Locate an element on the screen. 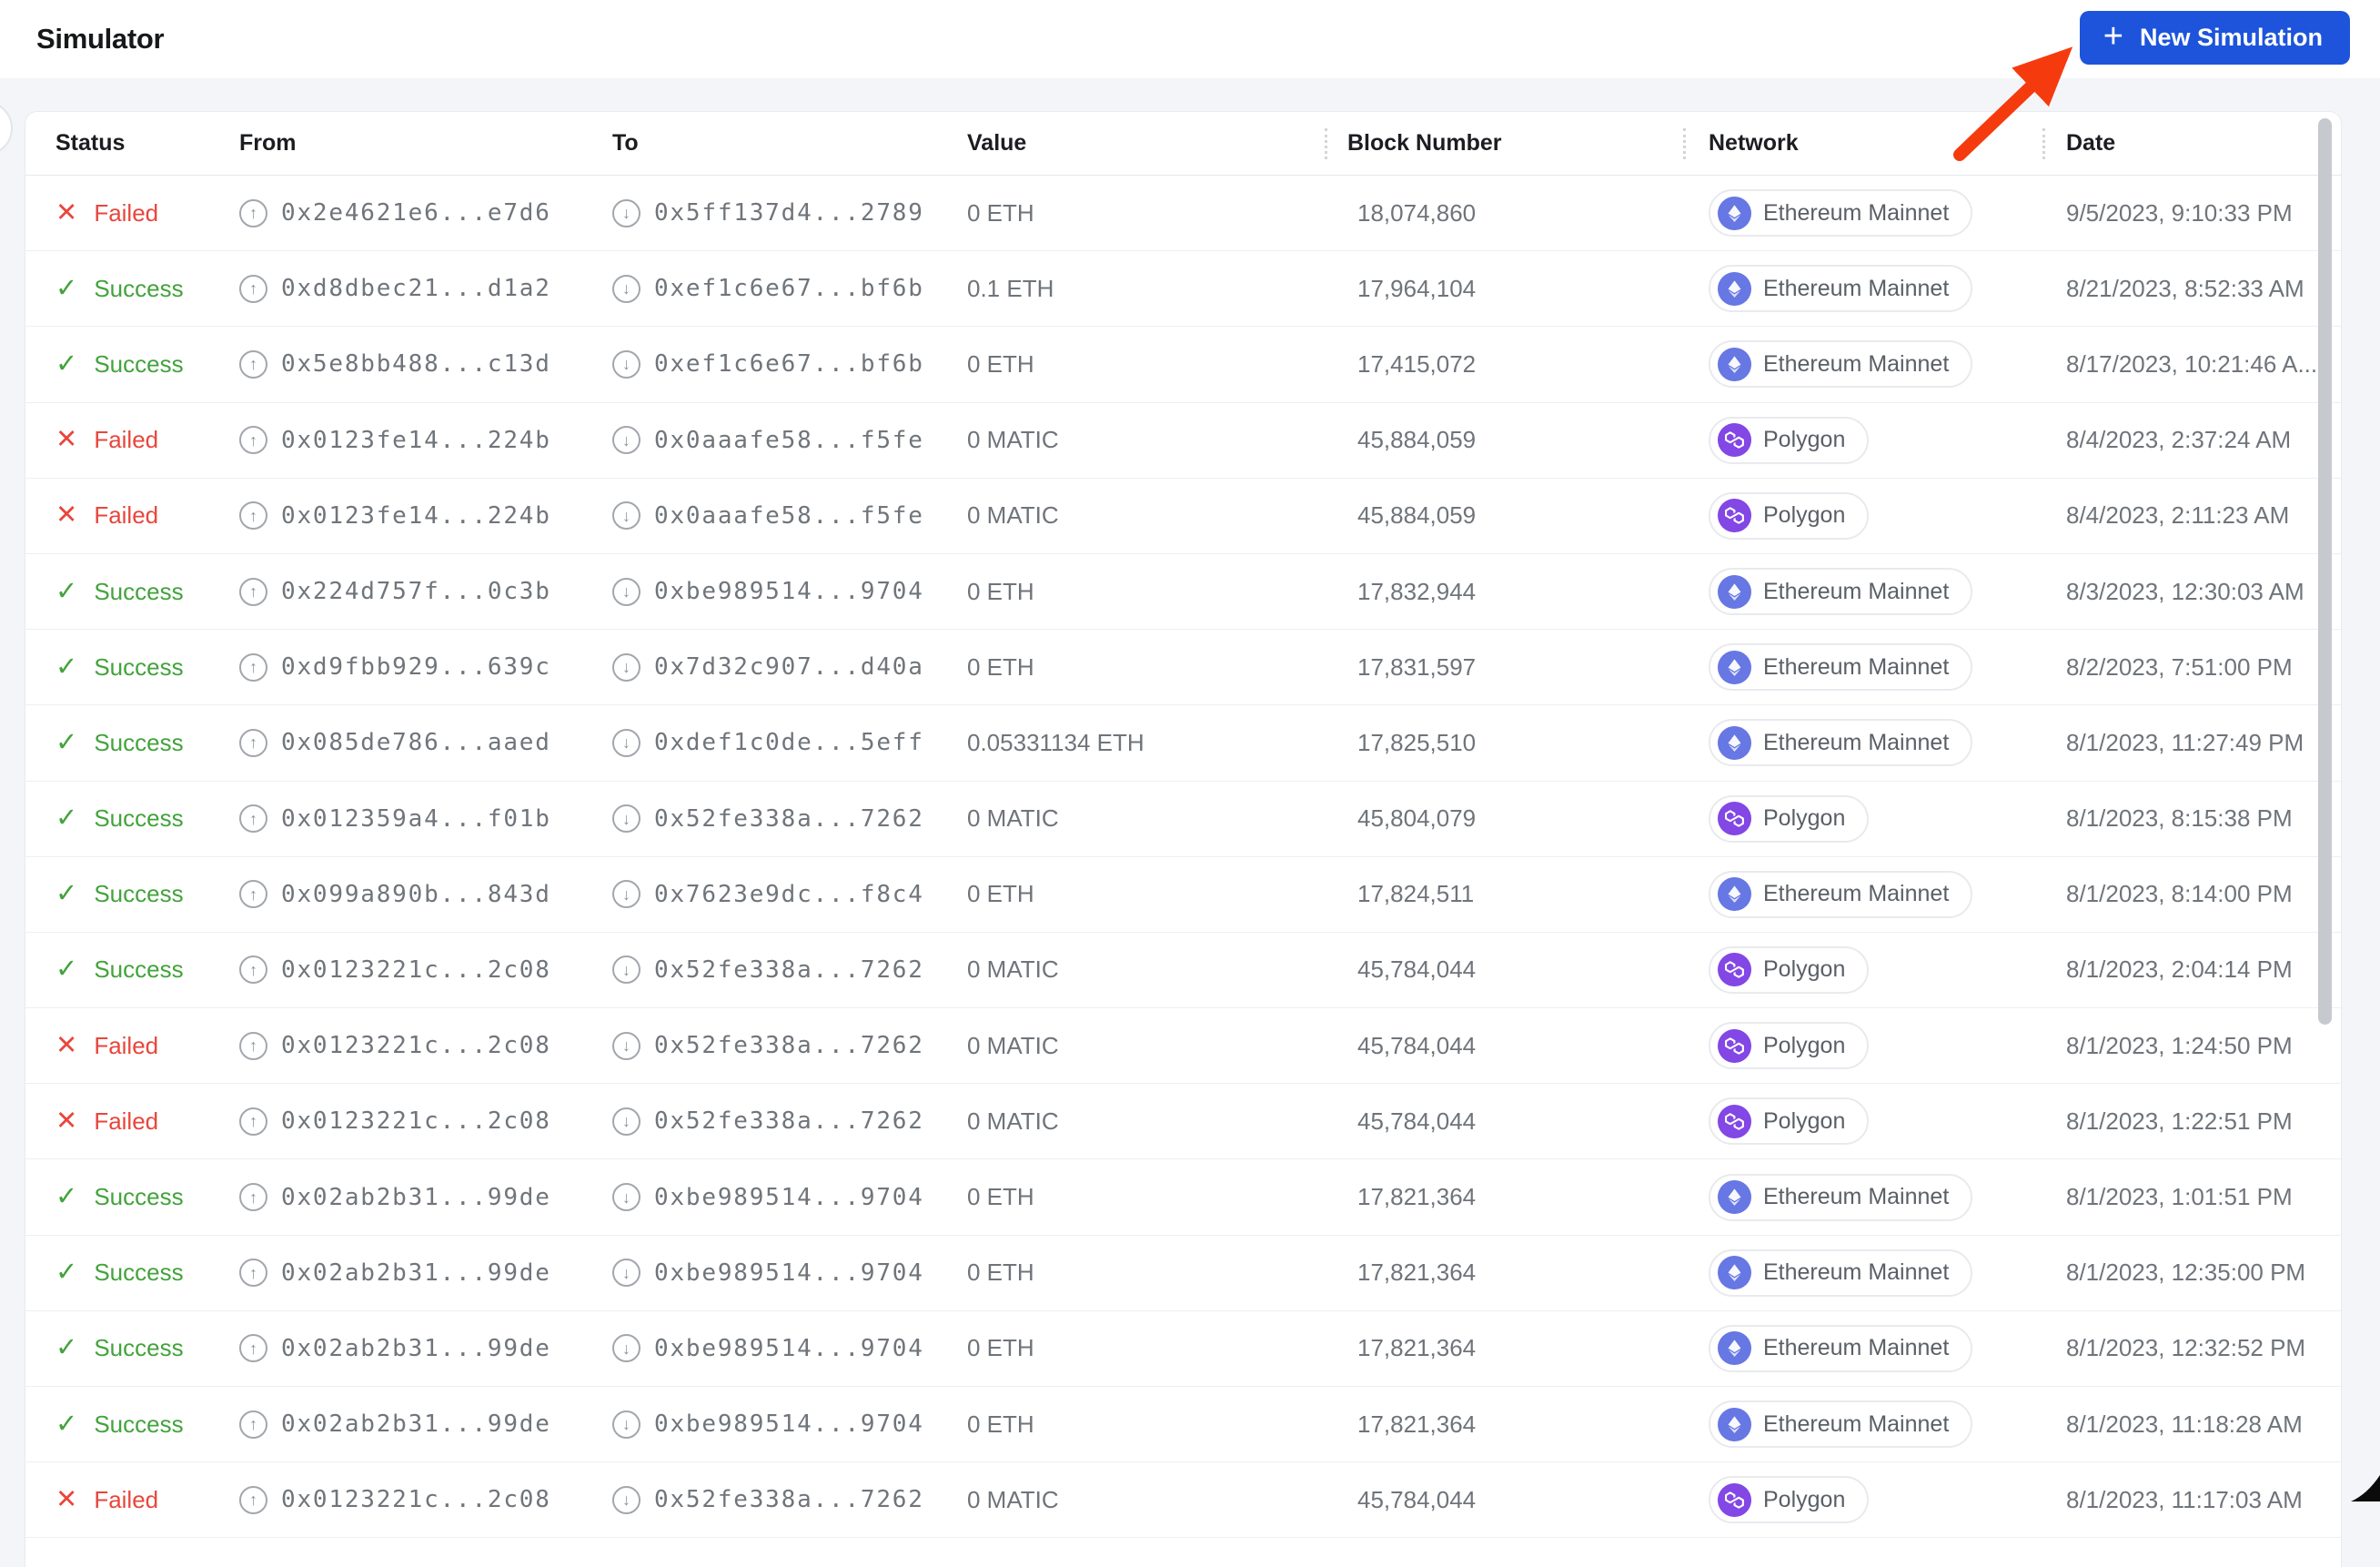 This screenshot has width=2380, height=1567. column-header-network: Network is located at coordinates (1862, 143).